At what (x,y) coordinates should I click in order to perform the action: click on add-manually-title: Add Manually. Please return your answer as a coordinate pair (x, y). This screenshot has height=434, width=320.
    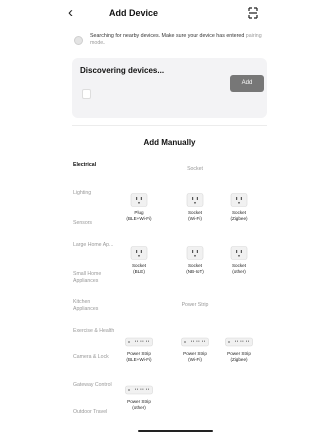
    Looking at the image, I should click on (169, 142).